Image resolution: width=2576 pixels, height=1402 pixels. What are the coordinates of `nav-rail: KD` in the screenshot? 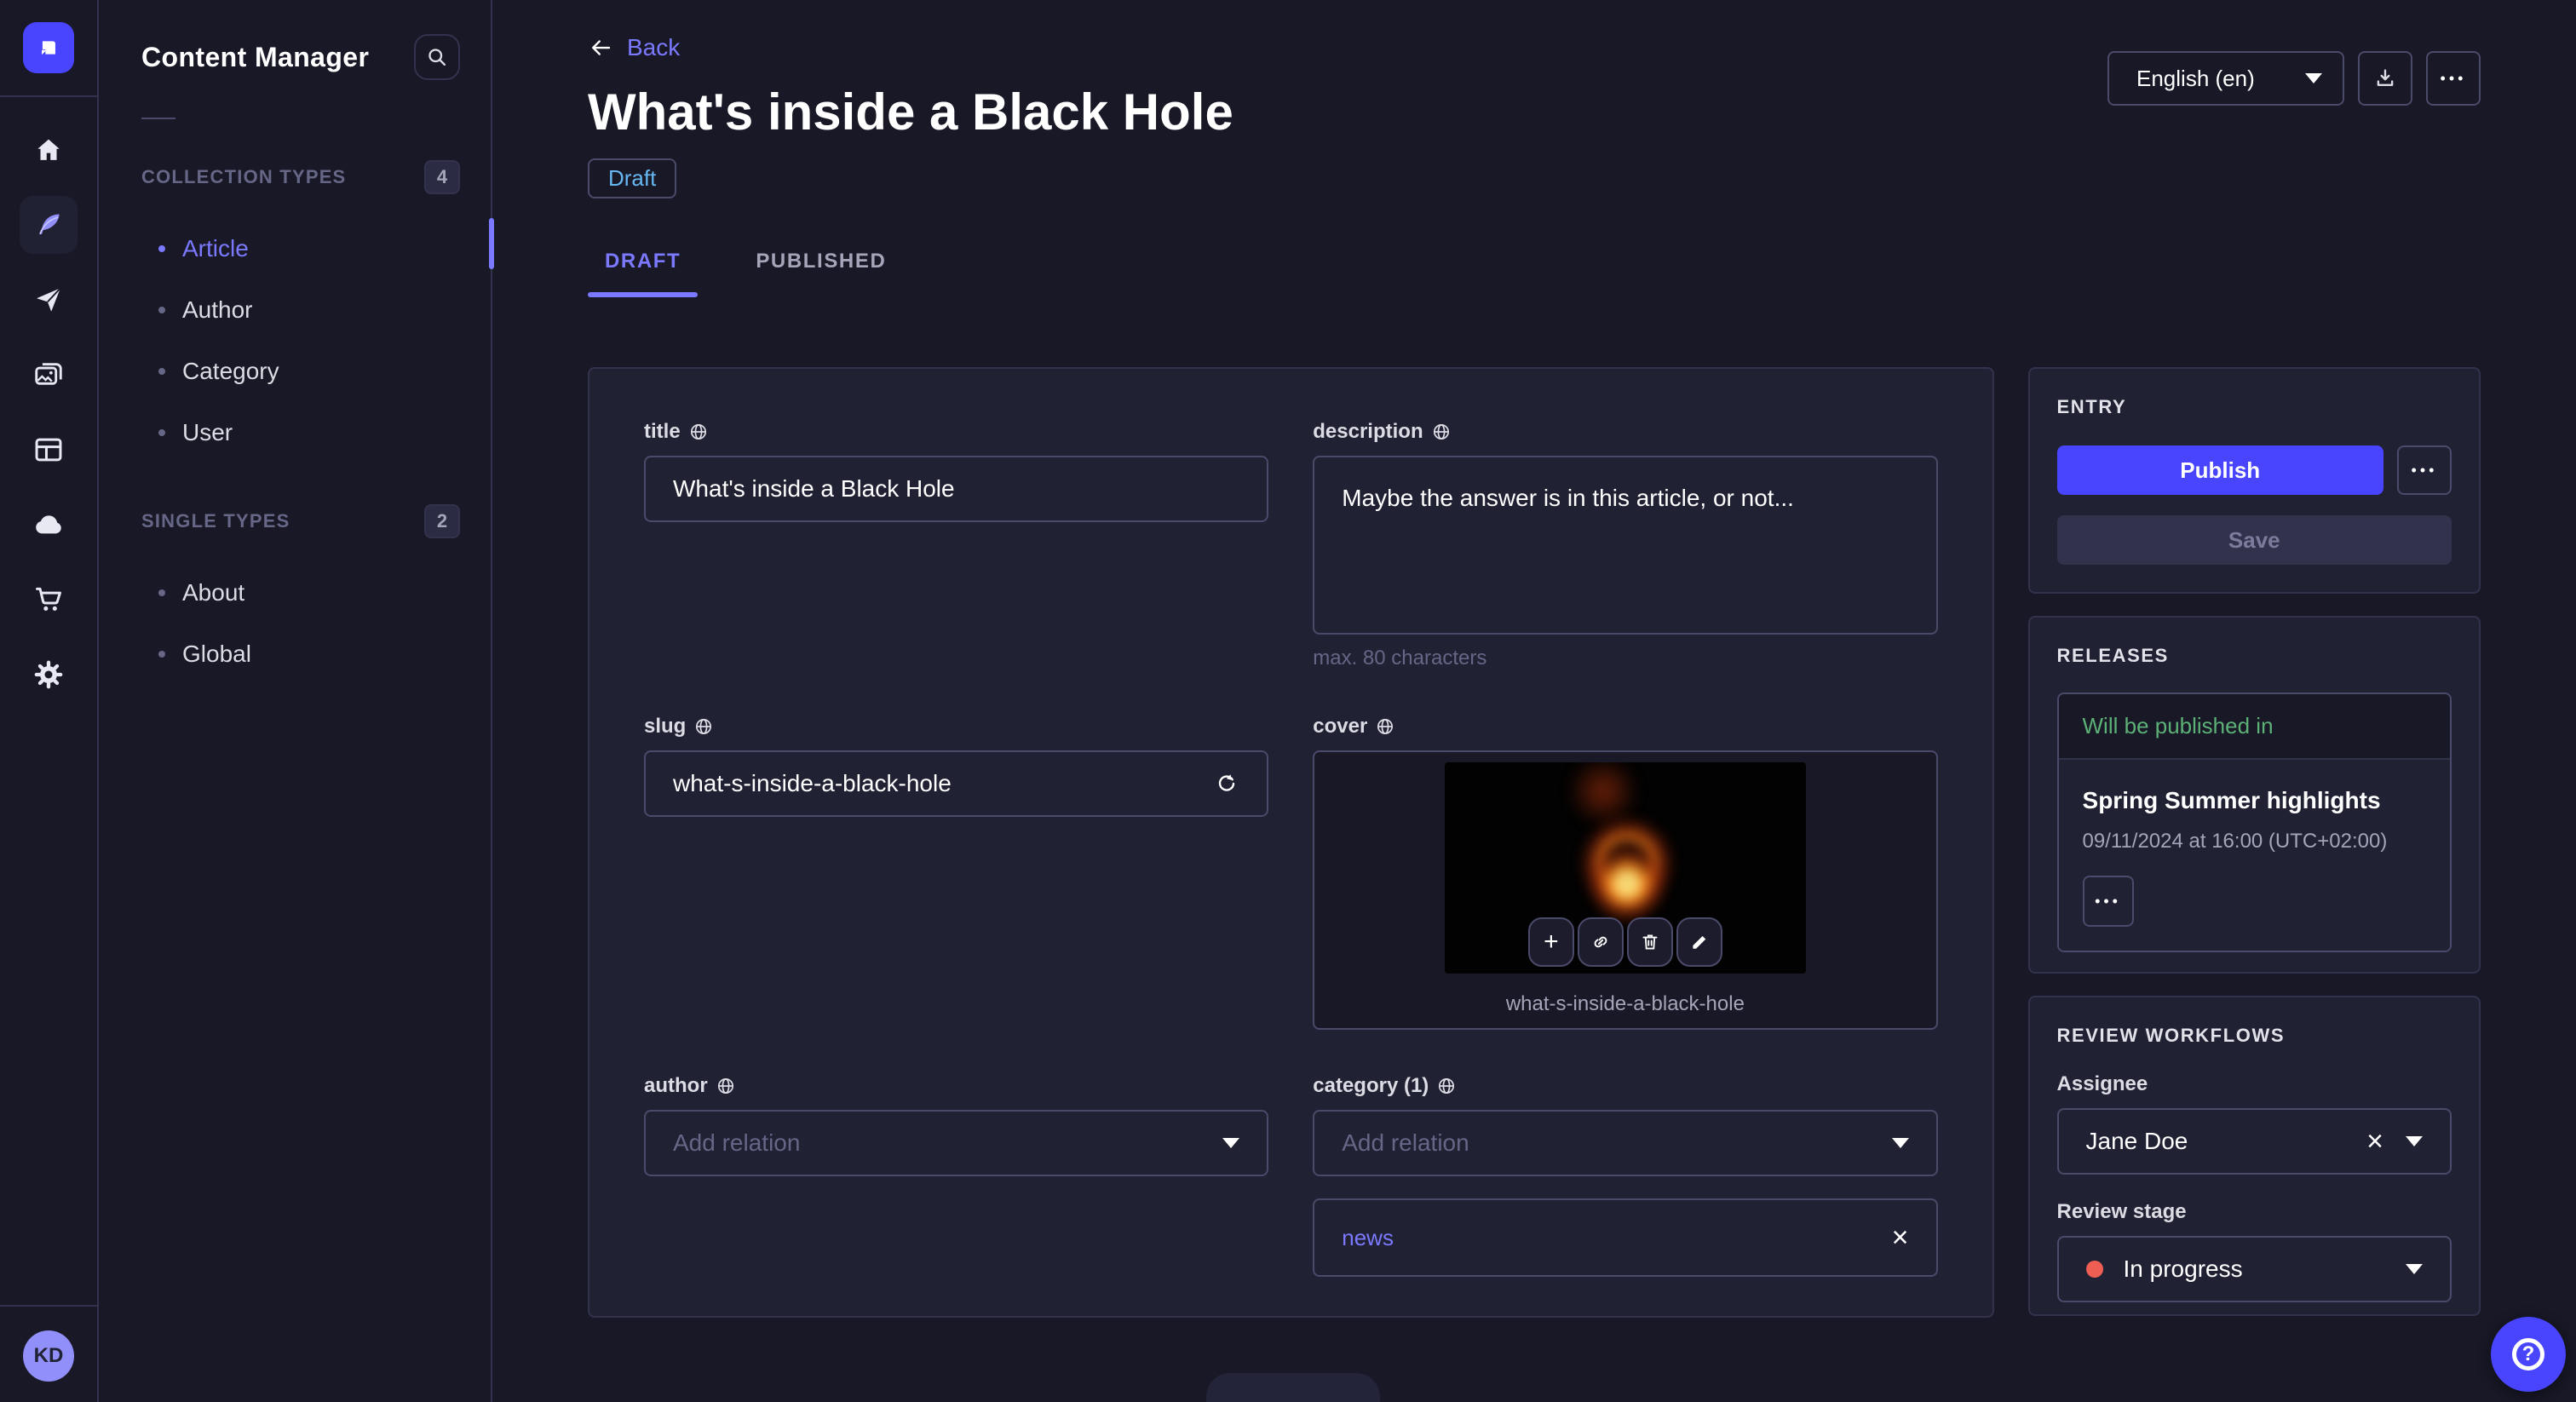 It's located at (50, 701).